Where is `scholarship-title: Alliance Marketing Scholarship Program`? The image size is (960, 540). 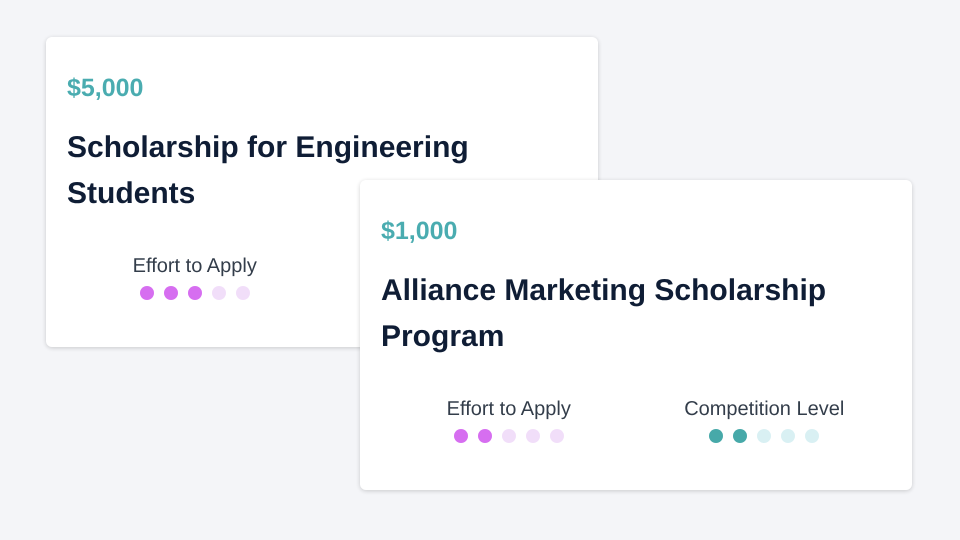 scholarship-title: Alliance Marketing Scholarship Program is located at coordinates (604, 314).